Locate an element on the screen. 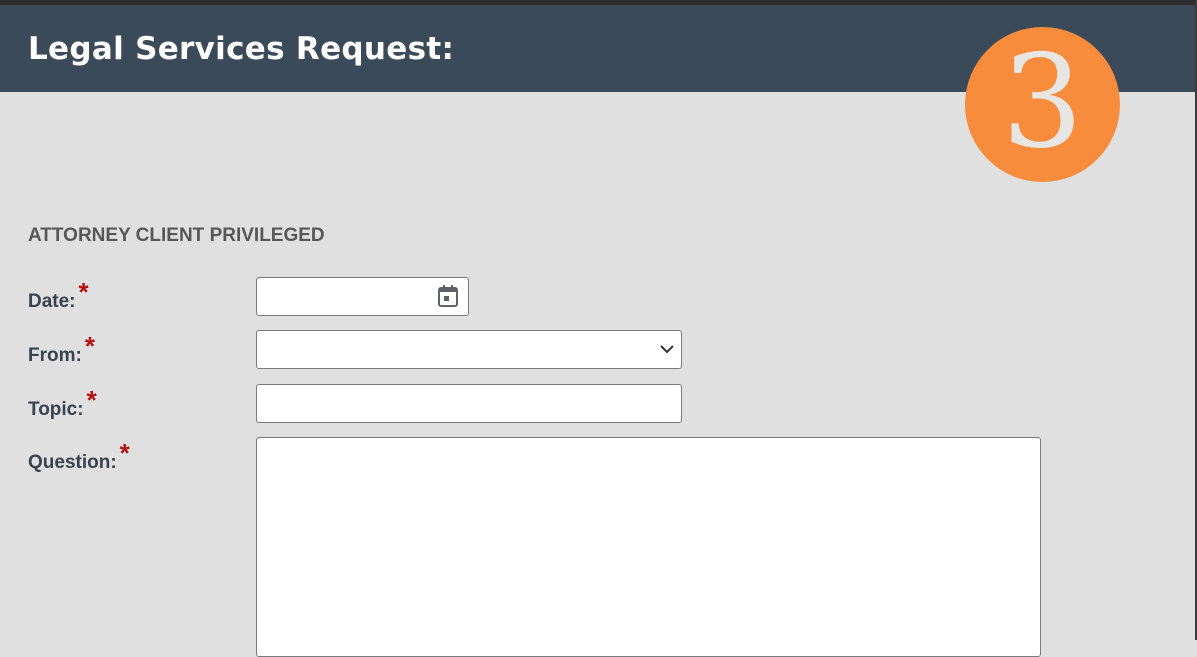 This screenshot has width=1197, height=657. question-label-text: Question: is located at coordinates (72, 462).